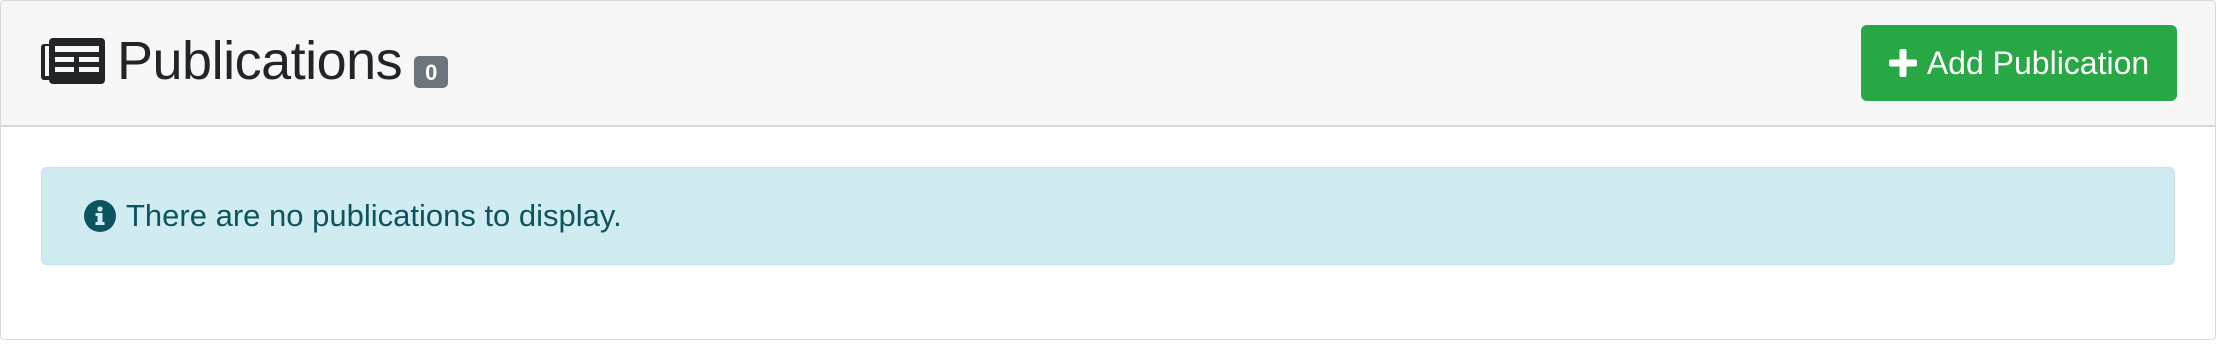 This screenshot has height=350, width=2216. Describe the element at coordinates (100, 216) in the screenshot. I see `info-circle-icon` at that location.